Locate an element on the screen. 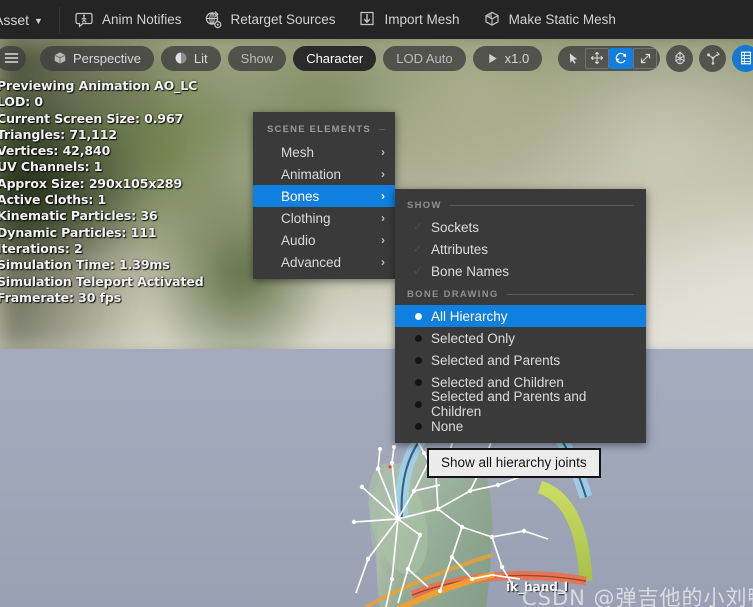 Image resolution: width=753 pixels, height=607 pixels. menu-item-advanced: Advanced › is located at coordinates (324, 262).